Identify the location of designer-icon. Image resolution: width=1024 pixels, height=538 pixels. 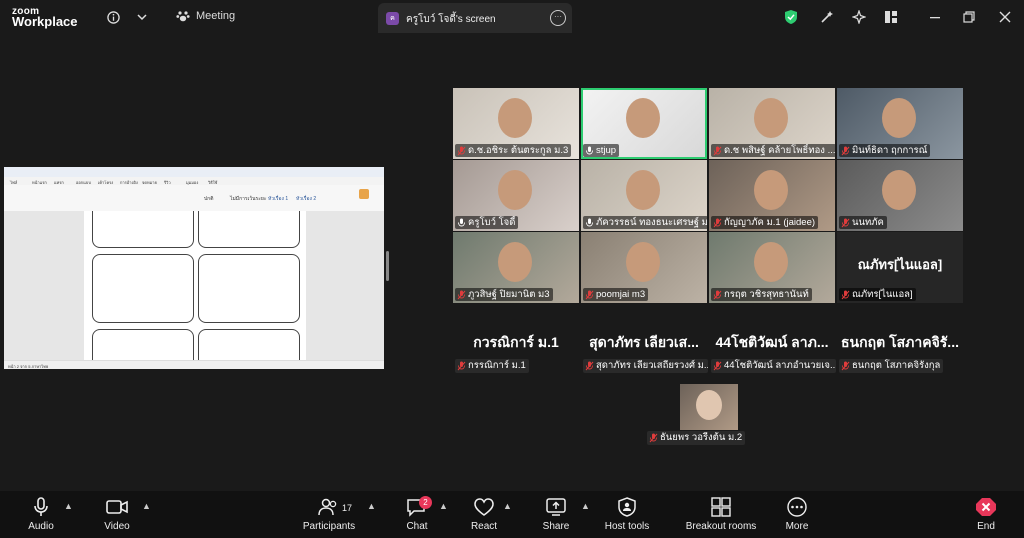
(364, 194).